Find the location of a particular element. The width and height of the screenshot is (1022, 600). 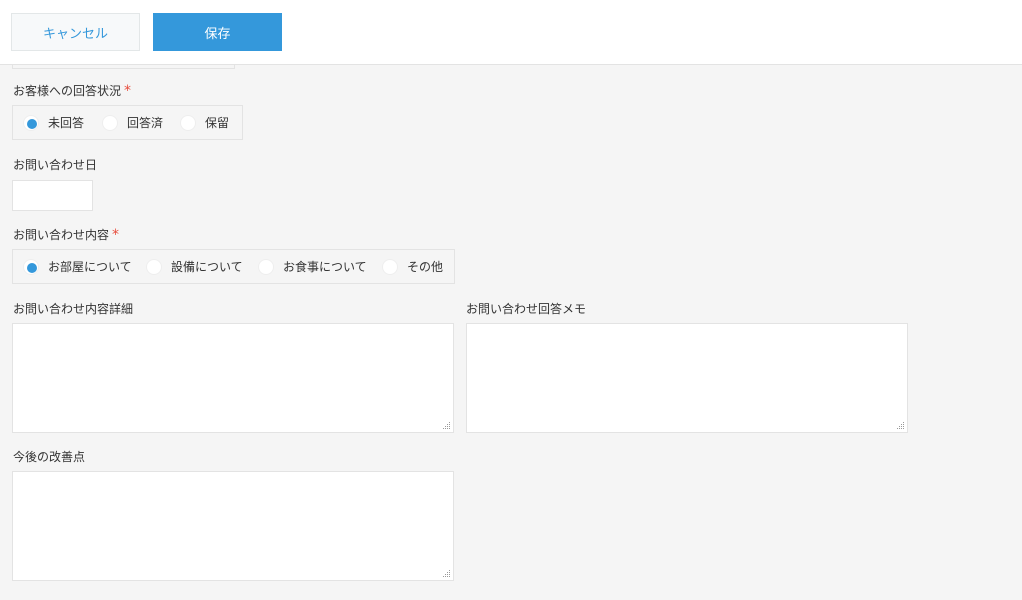

radio-answered: 回答済 is located at coordinates (132, 122).